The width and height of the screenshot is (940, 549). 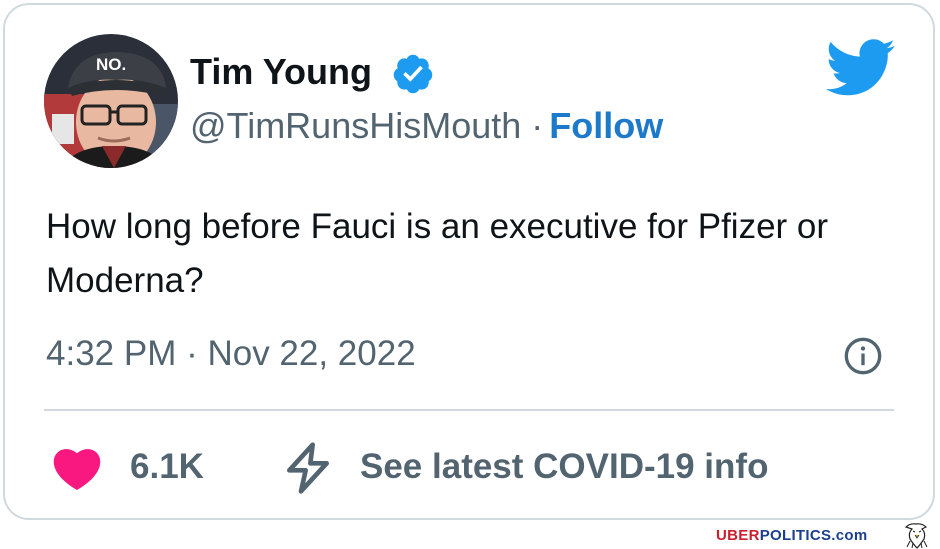 What do you see at coordinates (77, 467) in the screenshot?
I see `heart-icon` at bounding box center [77, 467].